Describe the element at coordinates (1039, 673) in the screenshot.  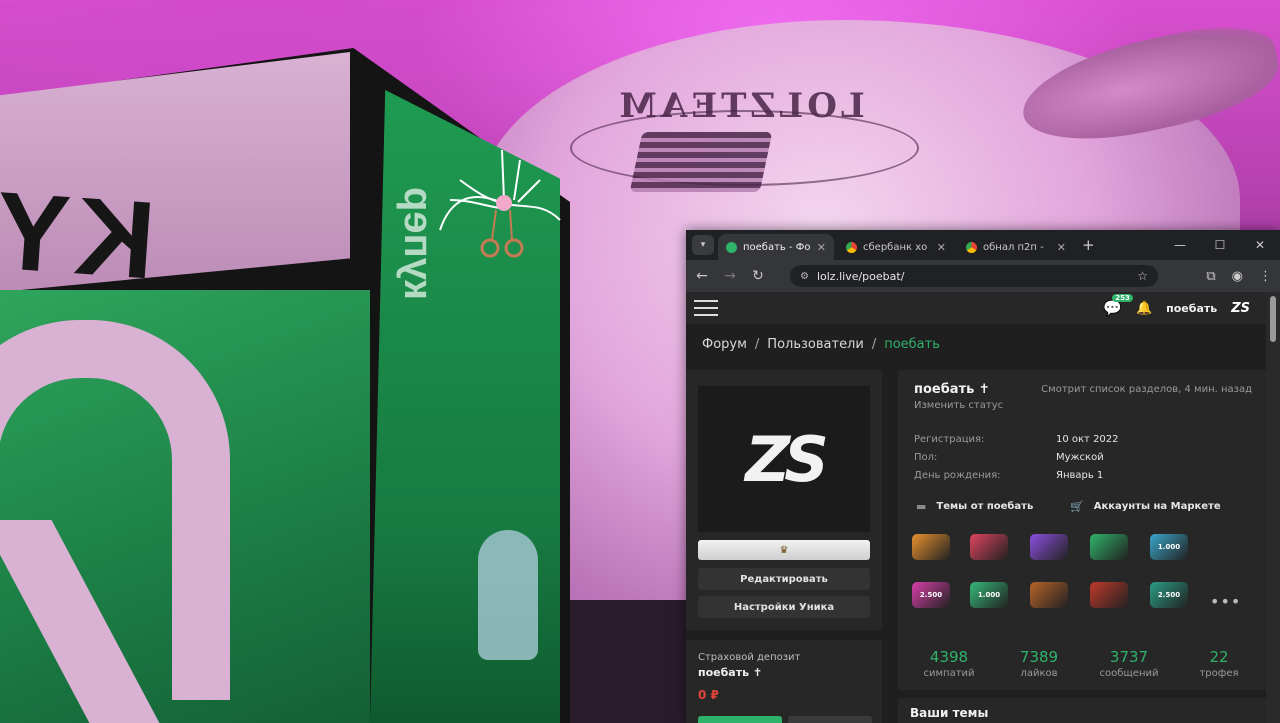
I see `stat-label: лайков` at that location.